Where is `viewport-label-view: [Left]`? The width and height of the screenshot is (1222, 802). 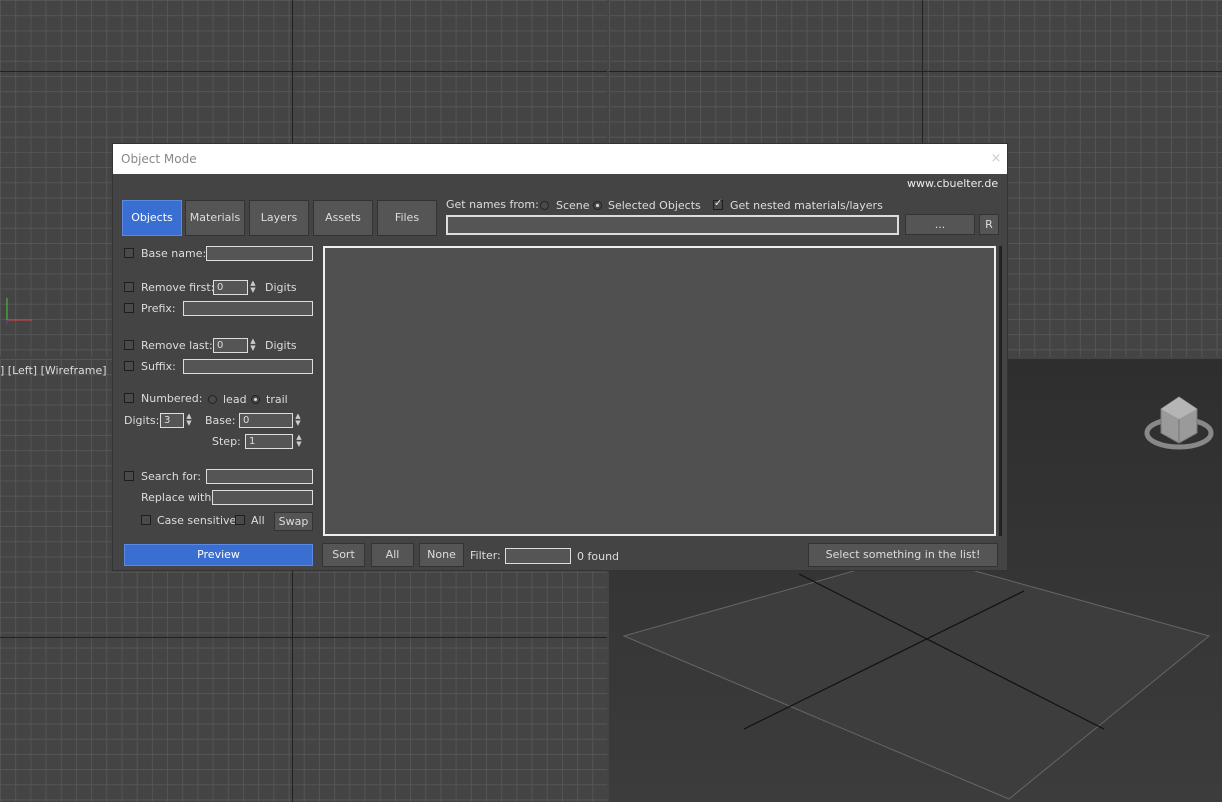
viewport-label-view: [Left] is located at coordinates (22, 370).